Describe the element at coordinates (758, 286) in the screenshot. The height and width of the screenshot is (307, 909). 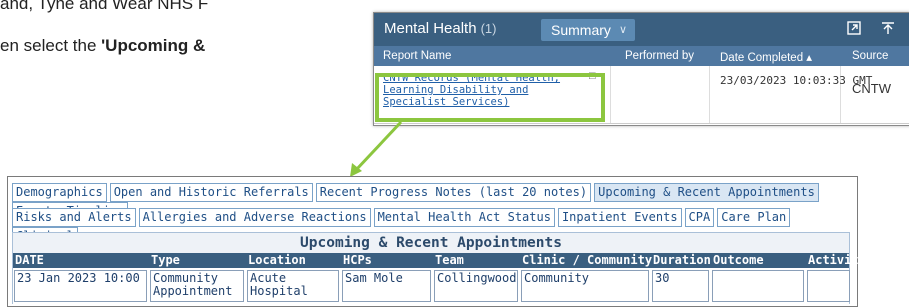
I see `table-cell-outcome` at that location.